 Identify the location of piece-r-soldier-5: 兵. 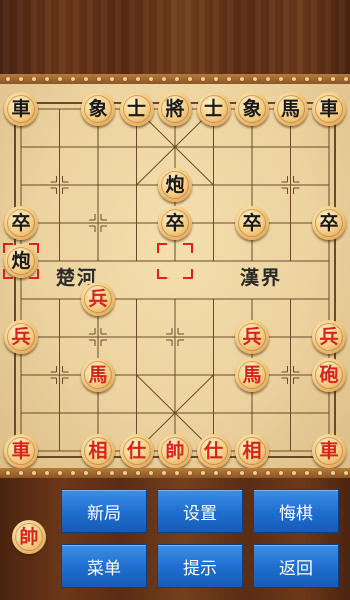
(329, 337).